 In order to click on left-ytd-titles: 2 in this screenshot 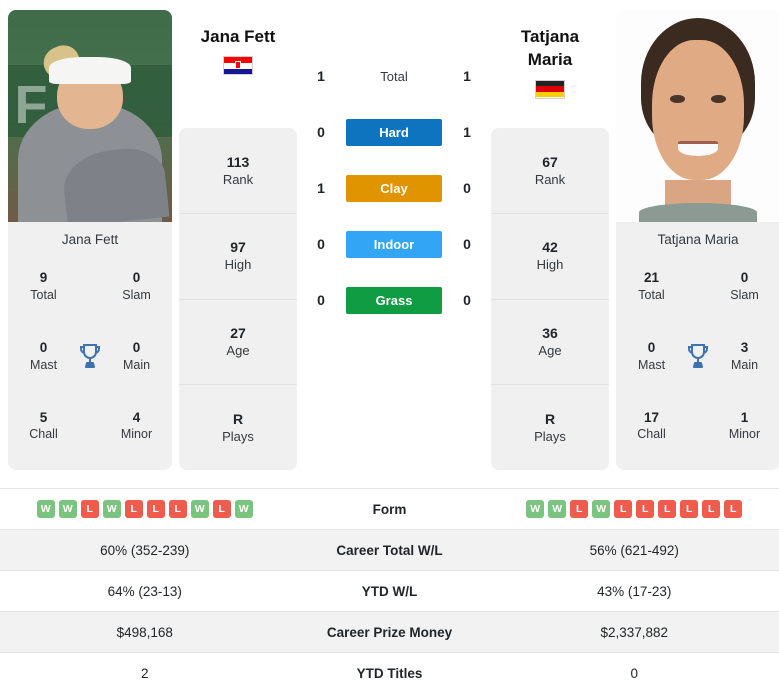, I will do `click(144, 673)`.